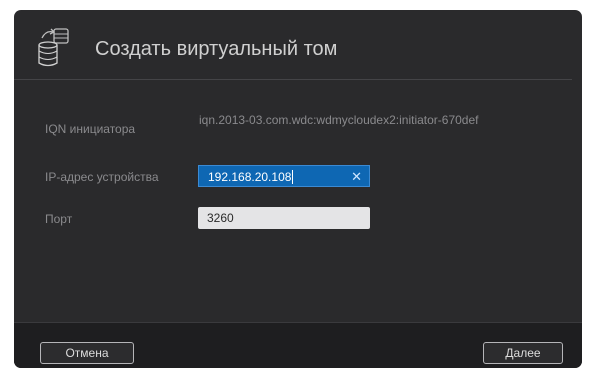 The image size is (595, 374). What do you see at coordinates (250, 177) in the screenshot?
I see `ip-address-value: 192.168.20.108` at bounding box center [250, 177].